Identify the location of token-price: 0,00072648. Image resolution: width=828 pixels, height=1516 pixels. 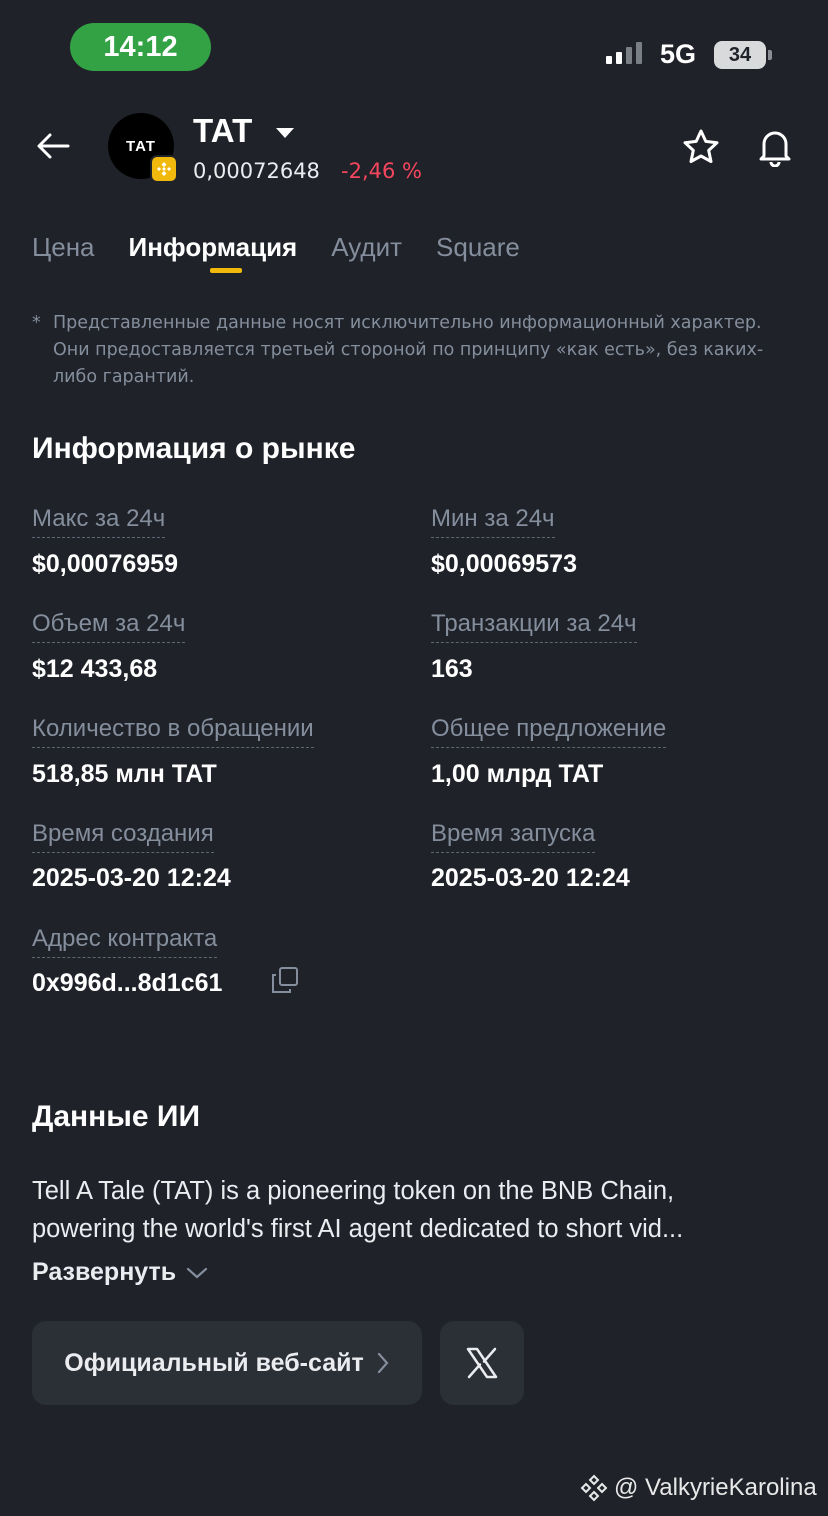
(256, 171).